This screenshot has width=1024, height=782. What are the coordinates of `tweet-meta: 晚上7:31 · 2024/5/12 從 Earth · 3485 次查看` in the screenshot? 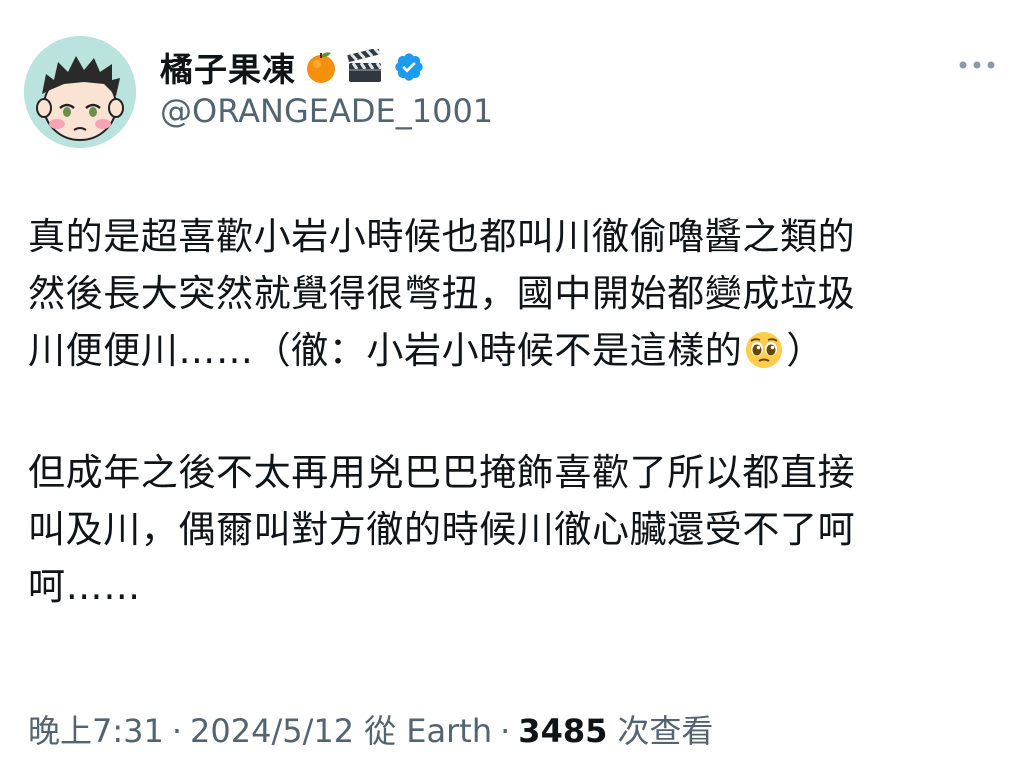 It's located at (370, 729).